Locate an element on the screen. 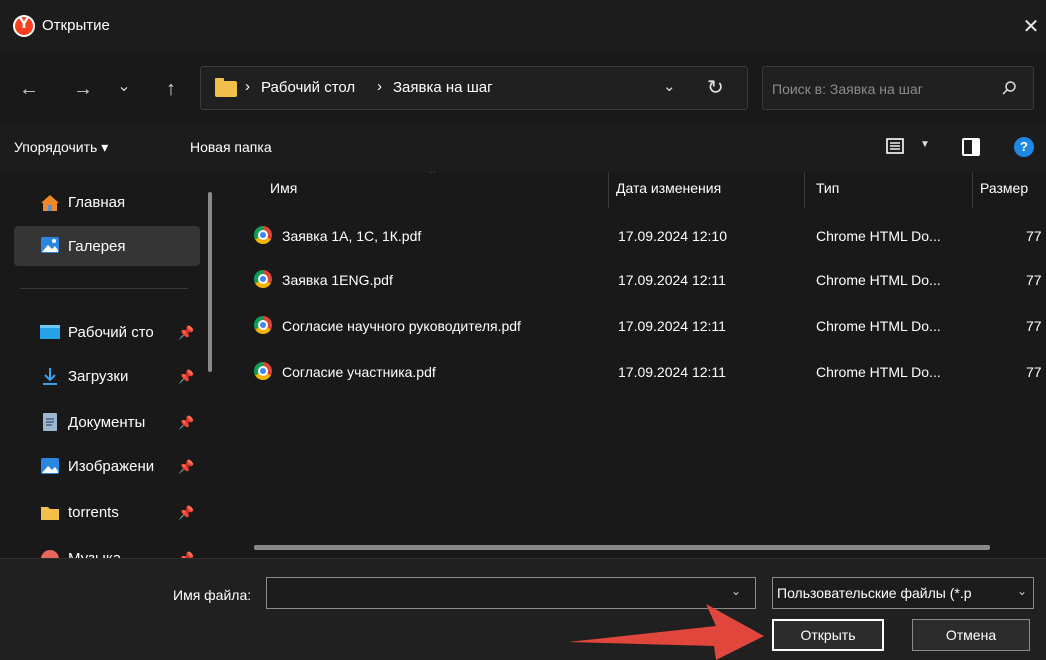  address-dropdown-icon: ⌄ is located at coordinates (669, 86).